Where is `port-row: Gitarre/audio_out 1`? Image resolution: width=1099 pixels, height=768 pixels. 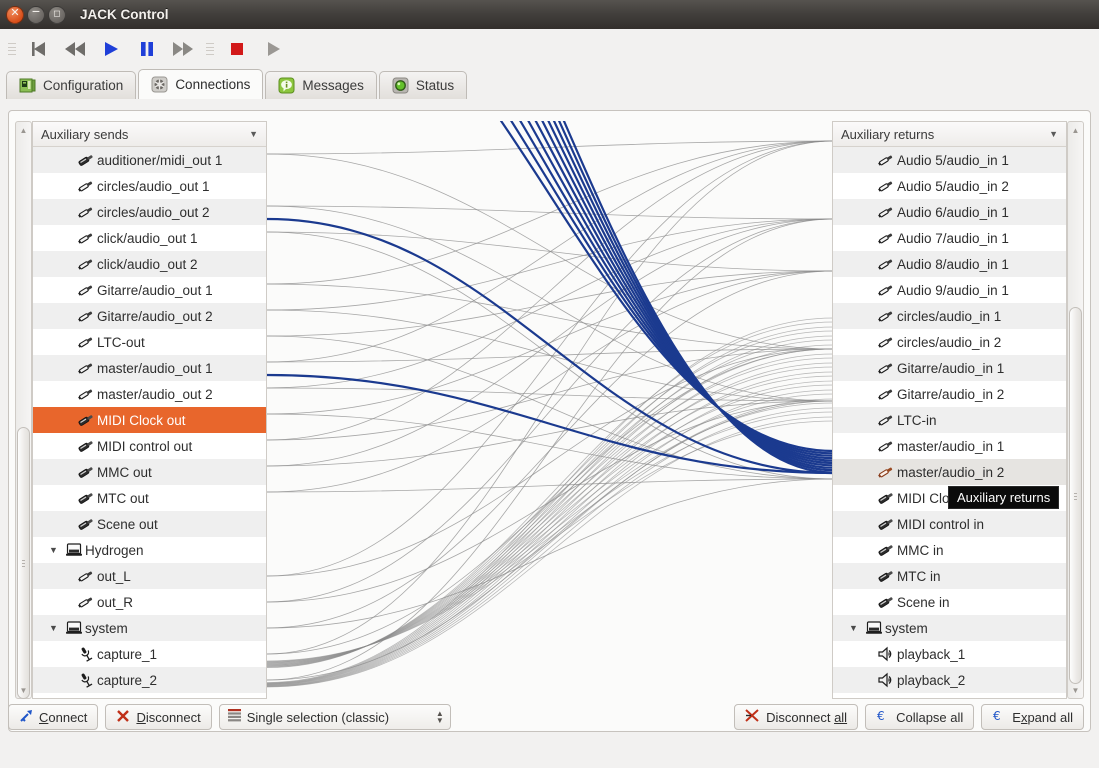 port-row: Gitarre/audio_out 1 is located at coordinates (149, 290).